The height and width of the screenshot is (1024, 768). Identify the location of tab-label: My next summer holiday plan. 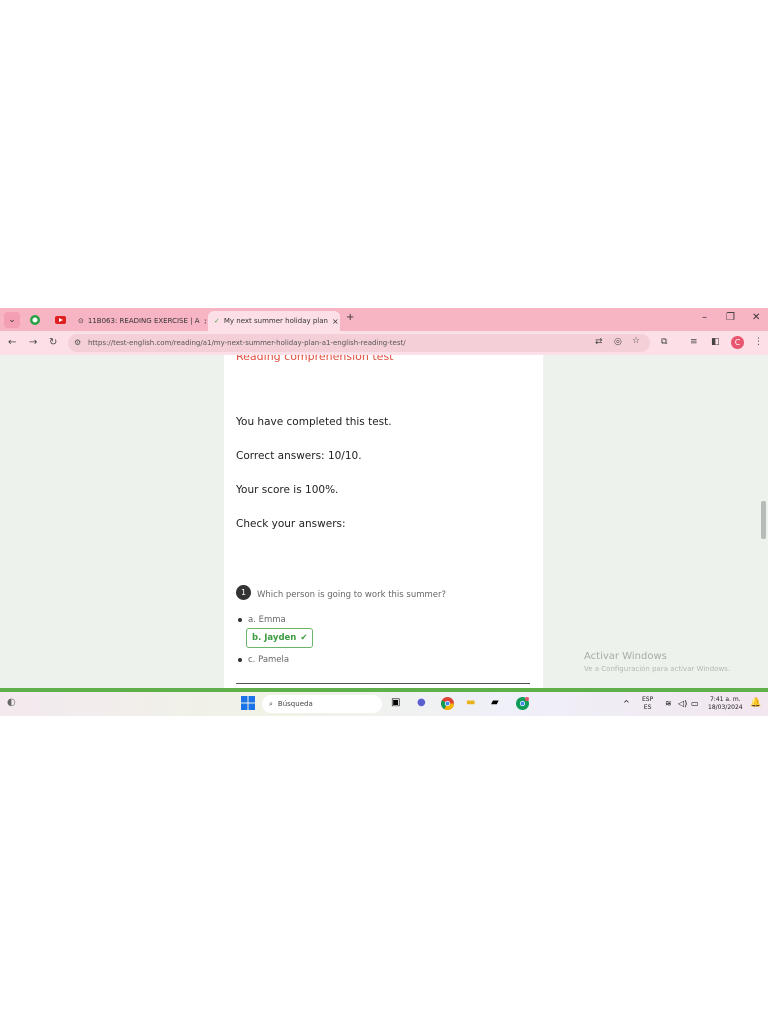
(275, 321).